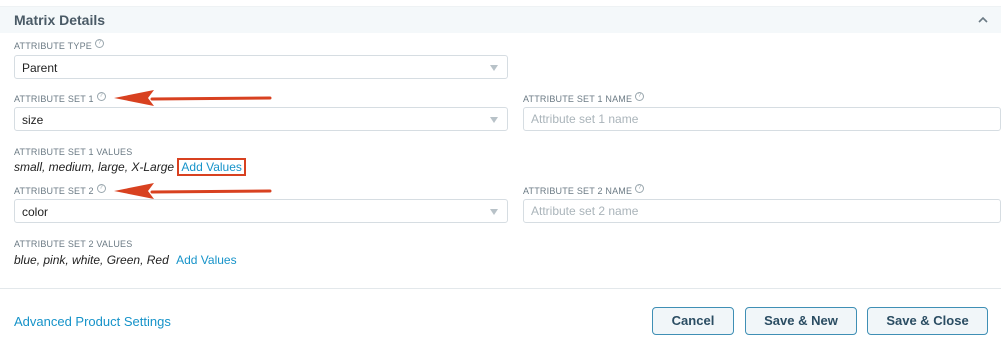 This screenshot has width=1001, height=345. I want to click on attribute-set-2-values-text: blue, pink, white, Green, Red, so click(91, 260).